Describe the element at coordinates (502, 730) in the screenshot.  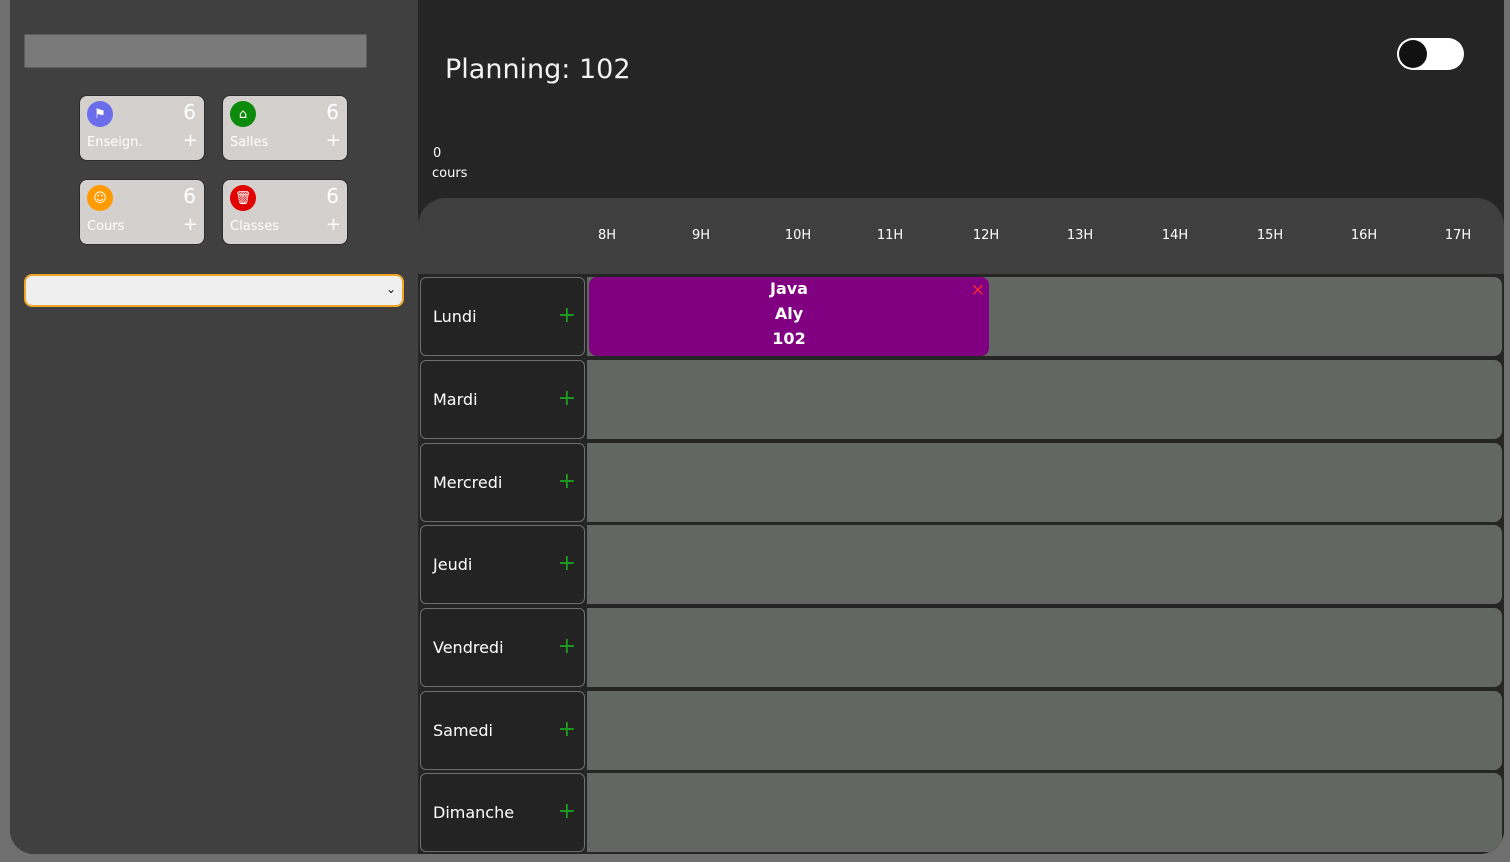
I see `day-label: Samedi +` at that location.